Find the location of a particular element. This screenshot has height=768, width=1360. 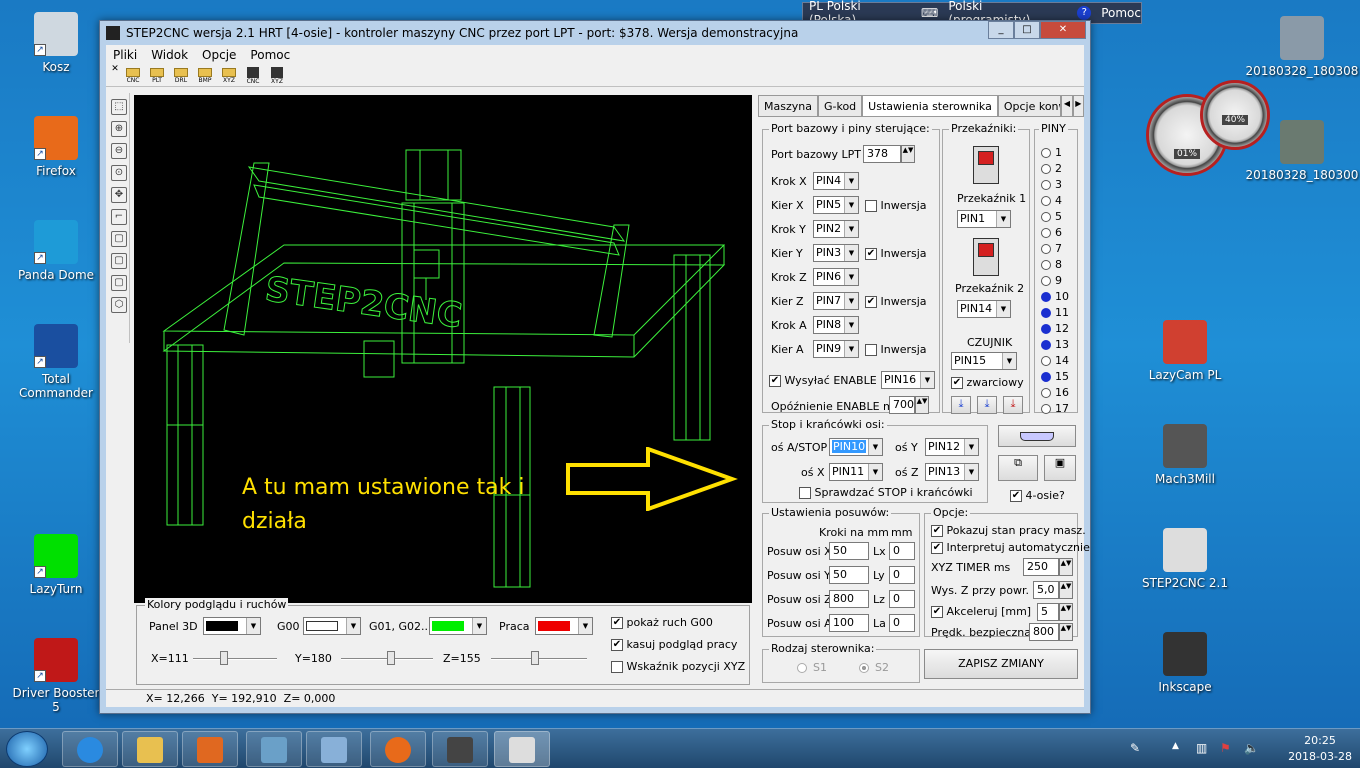

z-limit-pin-select: PIN13 ▼ is located at coordinates (952, 472).